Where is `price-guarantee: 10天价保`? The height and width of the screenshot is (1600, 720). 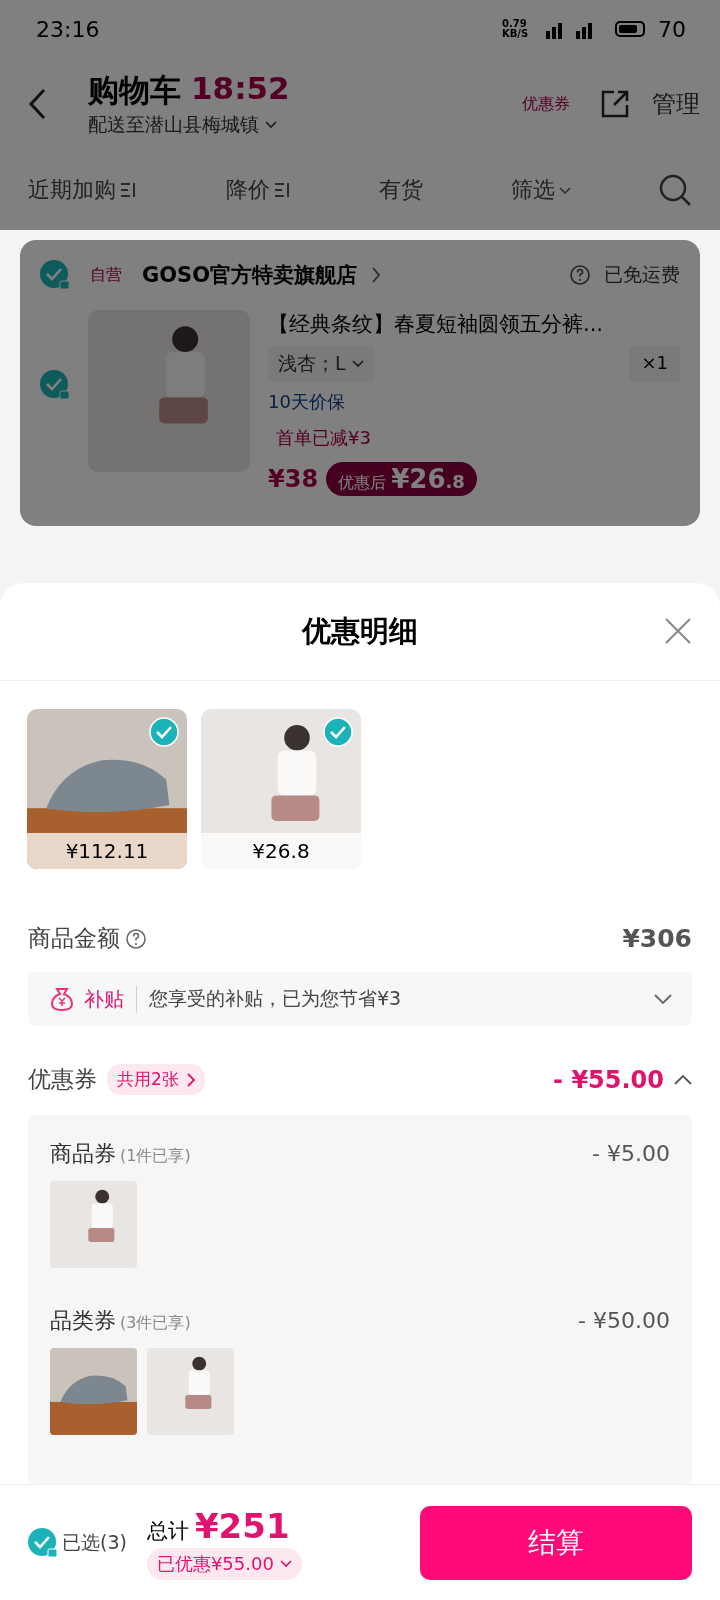
price-guarantee: 10天价保 is located at coordinates (306, 402).